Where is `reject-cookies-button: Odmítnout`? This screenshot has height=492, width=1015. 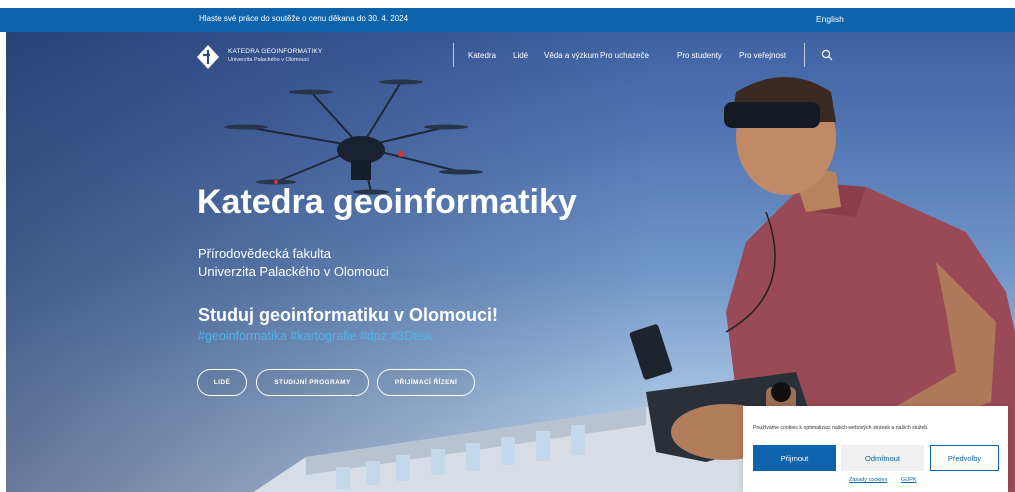 reject-cookies-button: Odmítnout is located at coordinates (882, 458).